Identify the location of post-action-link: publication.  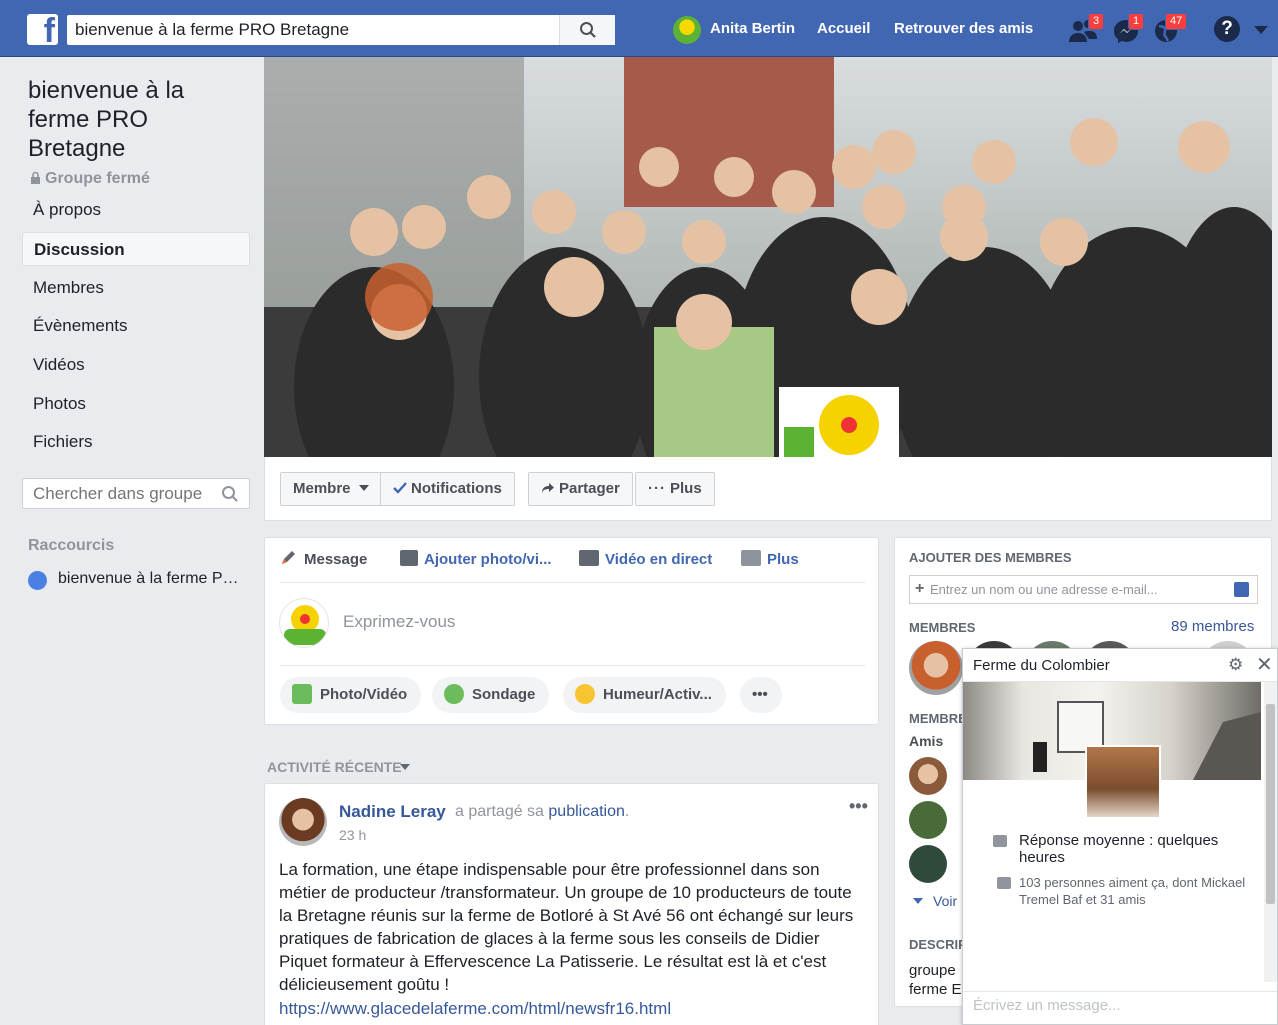
(586, 811).